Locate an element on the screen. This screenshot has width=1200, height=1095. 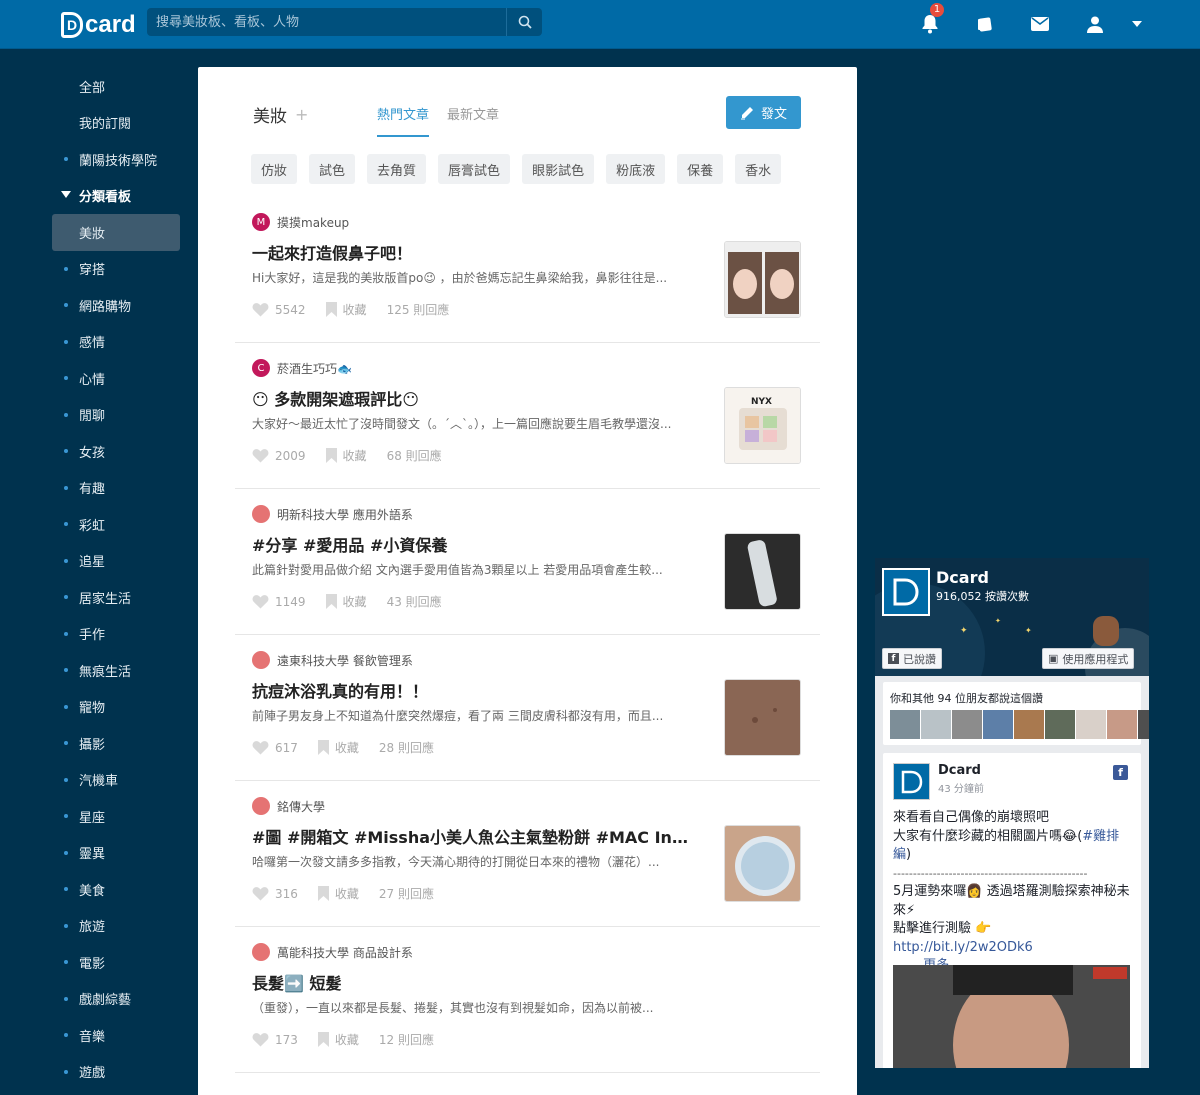
topic-chip: 唇膏試色 is located at coordinates (474, 169).